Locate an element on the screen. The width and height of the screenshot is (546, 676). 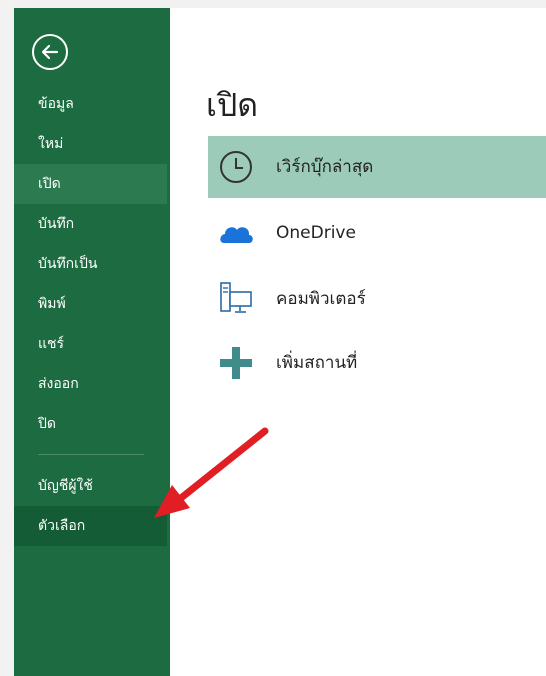
sidebar-item-info: ข้อมูล is located at coordinates (90, 104).